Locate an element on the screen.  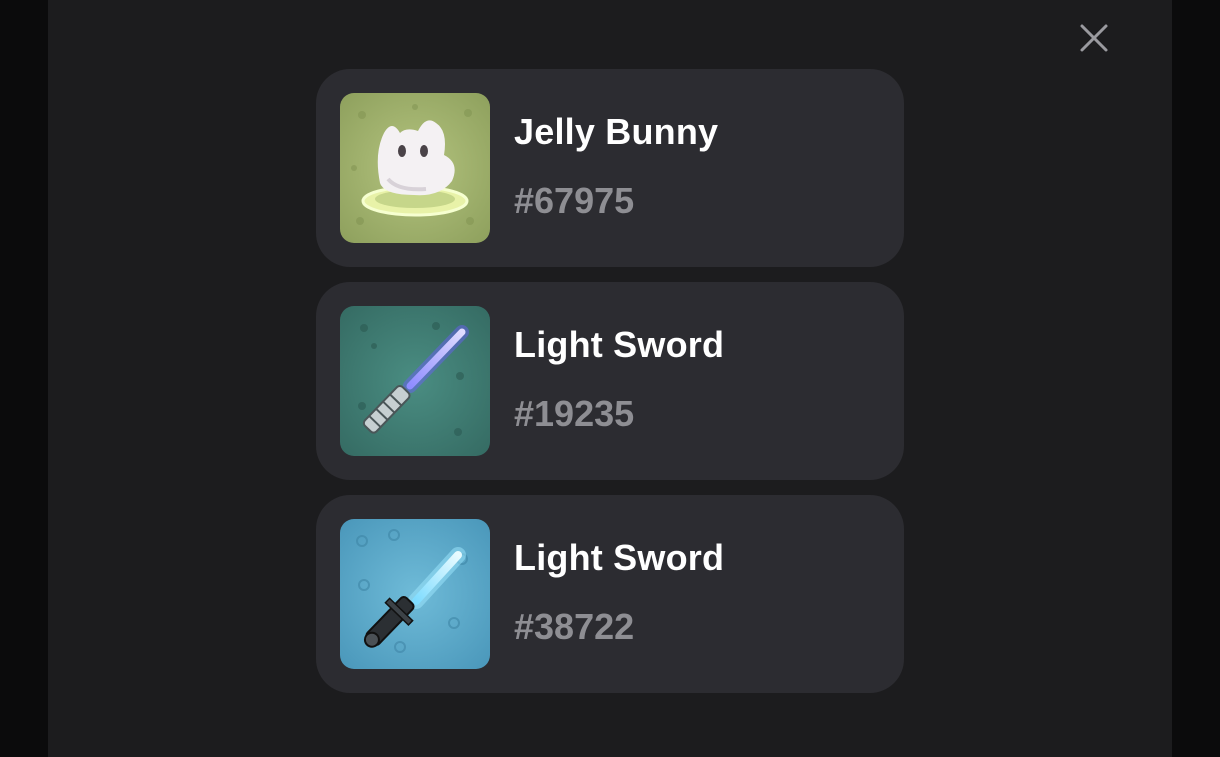
list-item: Light Sword #38722 is located at coordinates (610, 594).